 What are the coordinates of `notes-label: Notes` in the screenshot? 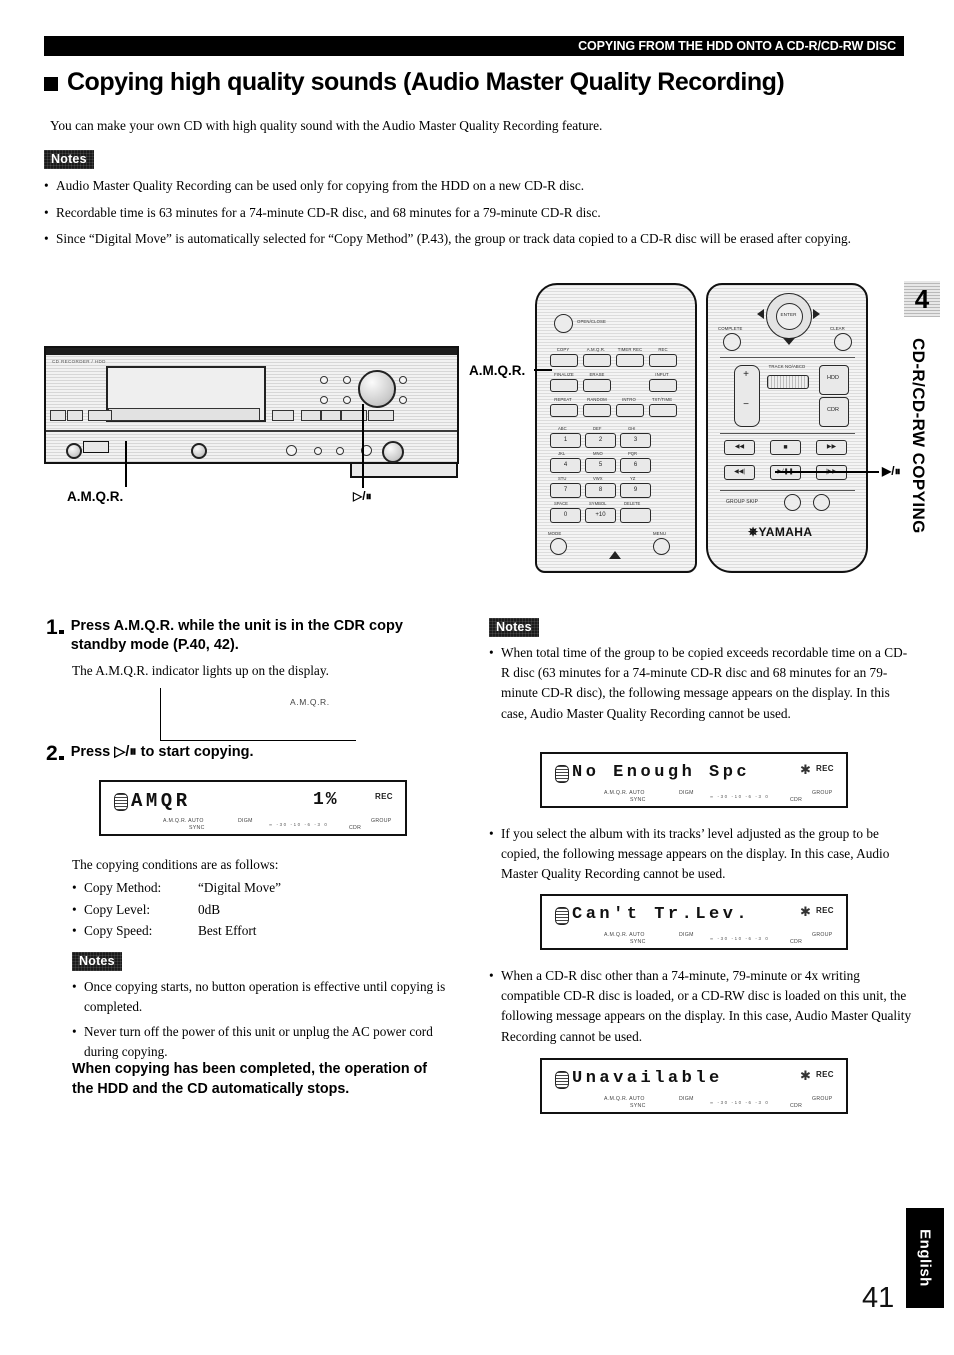 It's located at (97, 961).